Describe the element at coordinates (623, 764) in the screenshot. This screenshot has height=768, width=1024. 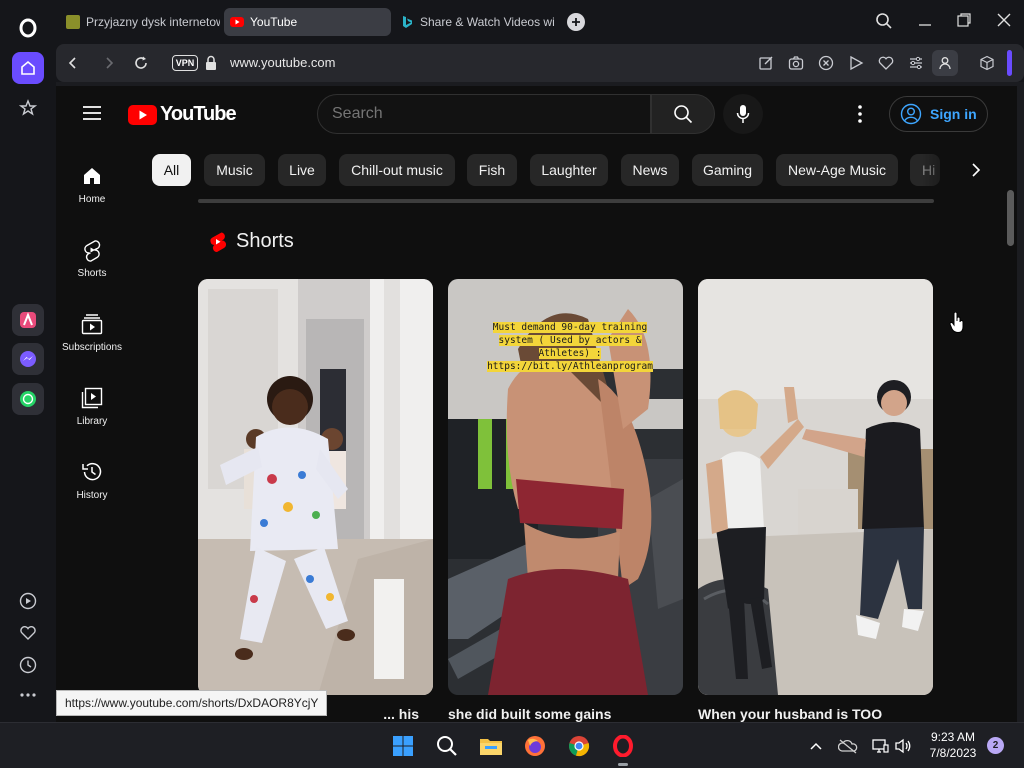
I see `opera-running-indicator` at that location.